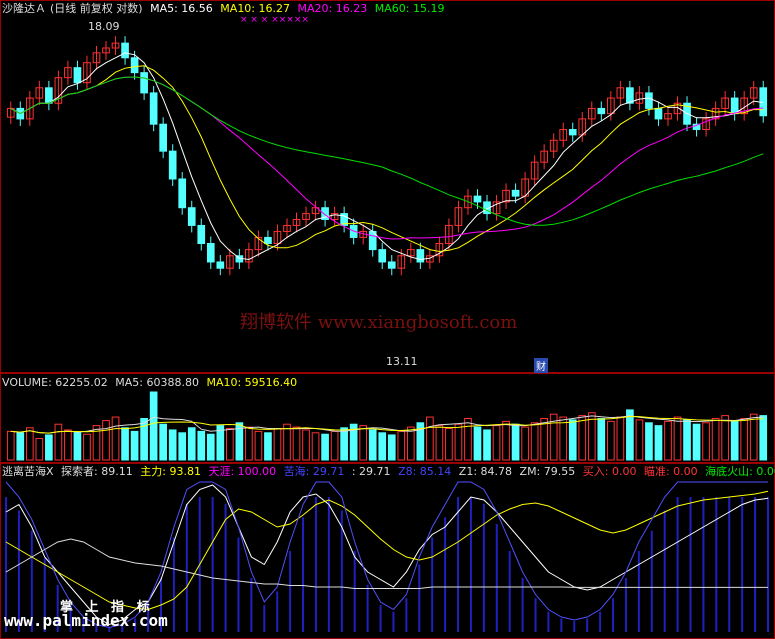 Image resolution: width=775 pixels, height=639 pixels. Describe the element at coordinates (274, 20) in the screenshot. I see `signal-markers: × × × ×××××` at that location.